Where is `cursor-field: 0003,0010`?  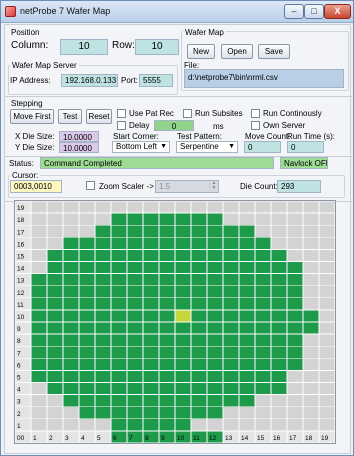 cursor-field: 0003,0010 is located at coordinates (36, 186).